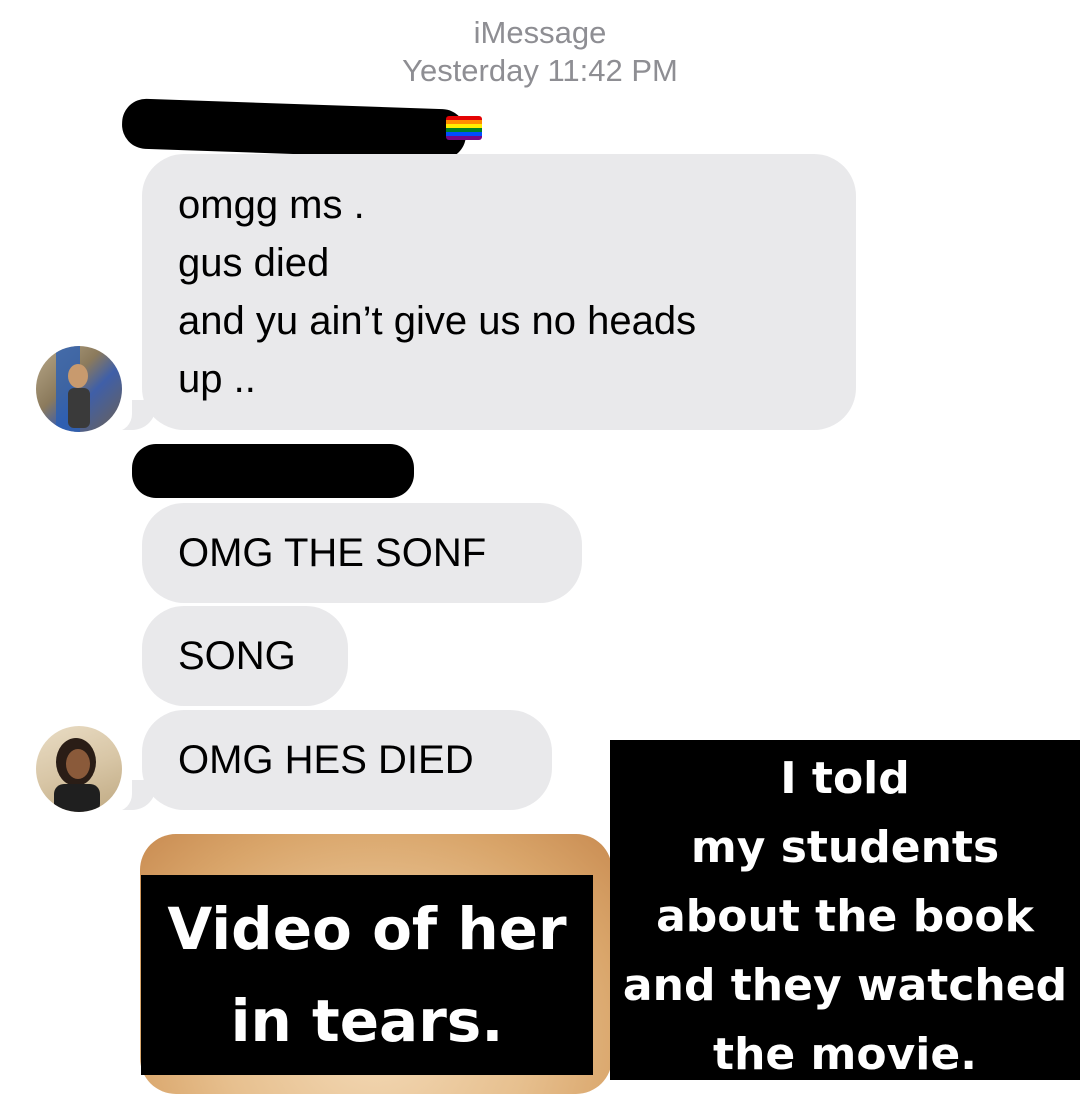 This screenshot has height=1094, width=1080. Describe the element at coordinates (367, 929) in the screenshot. I see `caption-line: Video of her` at that location.